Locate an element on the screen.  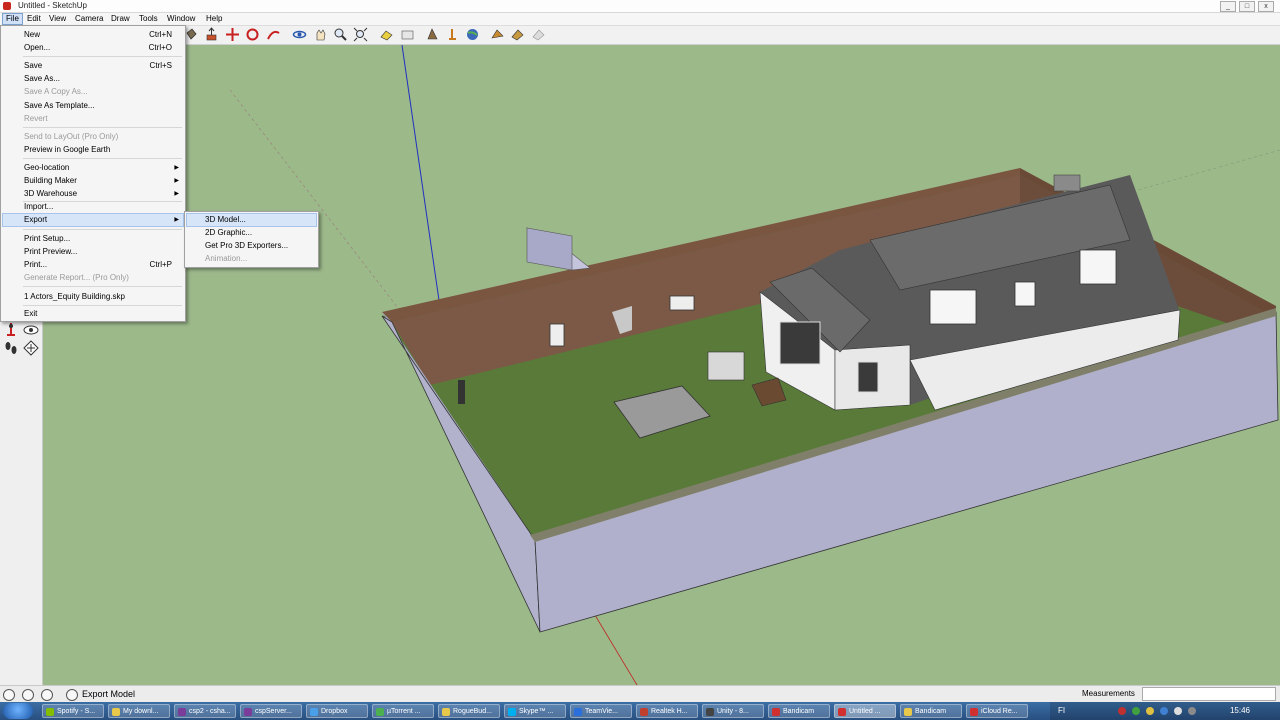
menu-item-new: New is located at coordinates (32, 34).